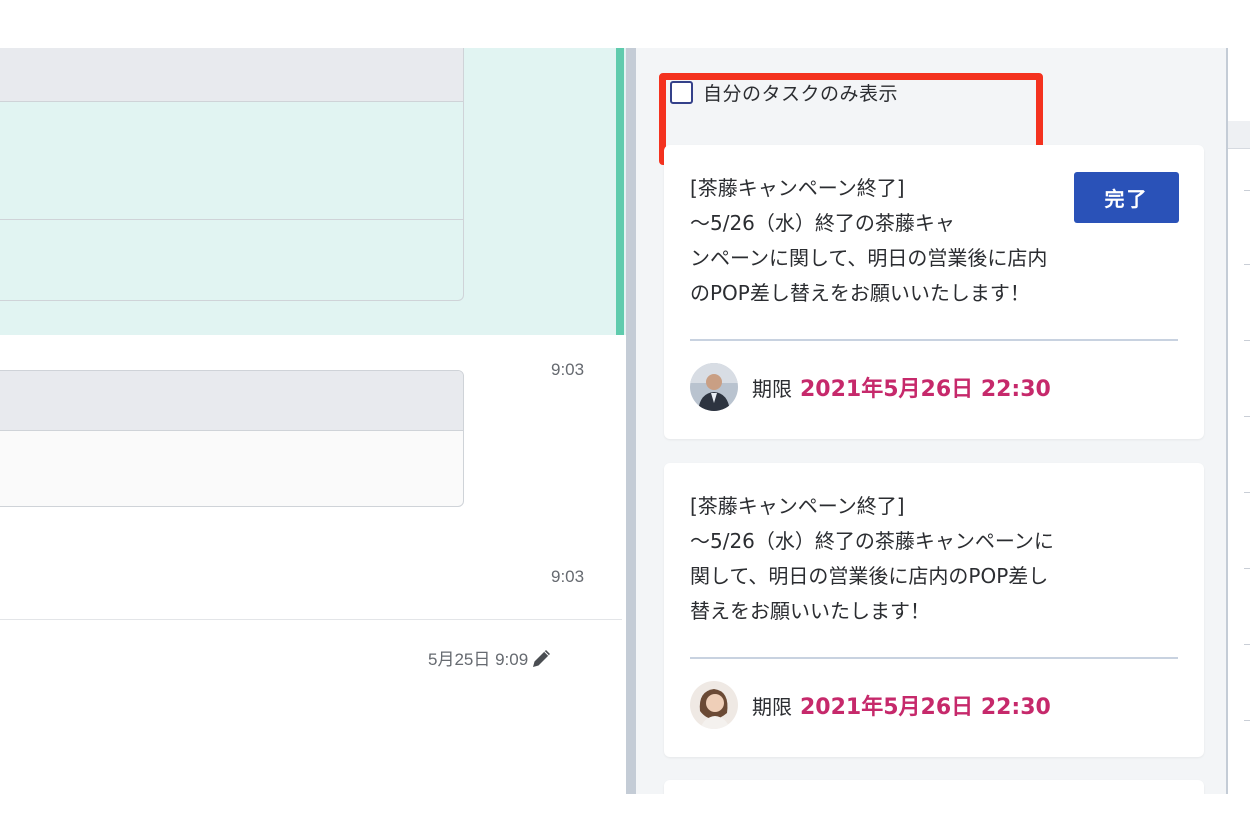 This screenshot has width=1250, height=834. Describe the element at coordinates (934, 340) in the screenshot. I see `task-divider` at that location.